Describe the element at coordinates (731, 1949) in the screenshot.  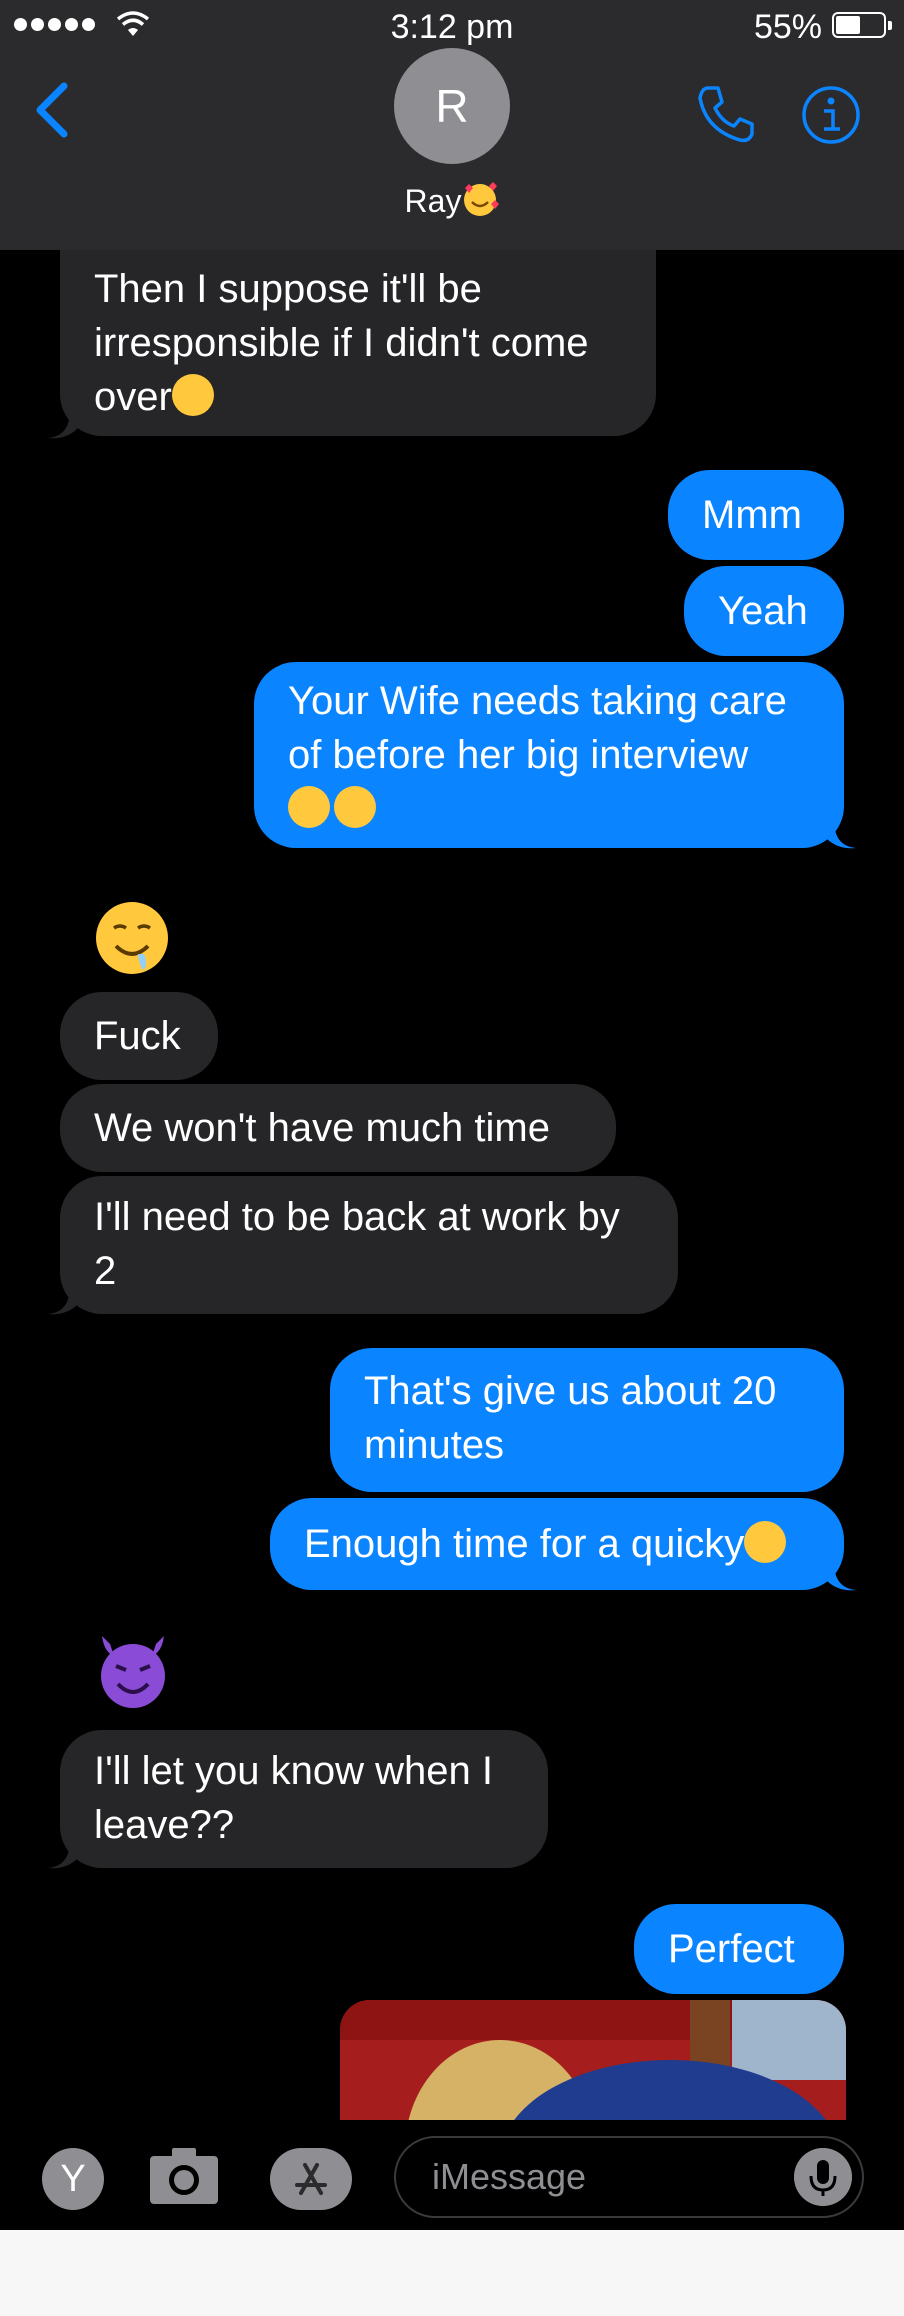
I see `message-text: Perfect` at that location.